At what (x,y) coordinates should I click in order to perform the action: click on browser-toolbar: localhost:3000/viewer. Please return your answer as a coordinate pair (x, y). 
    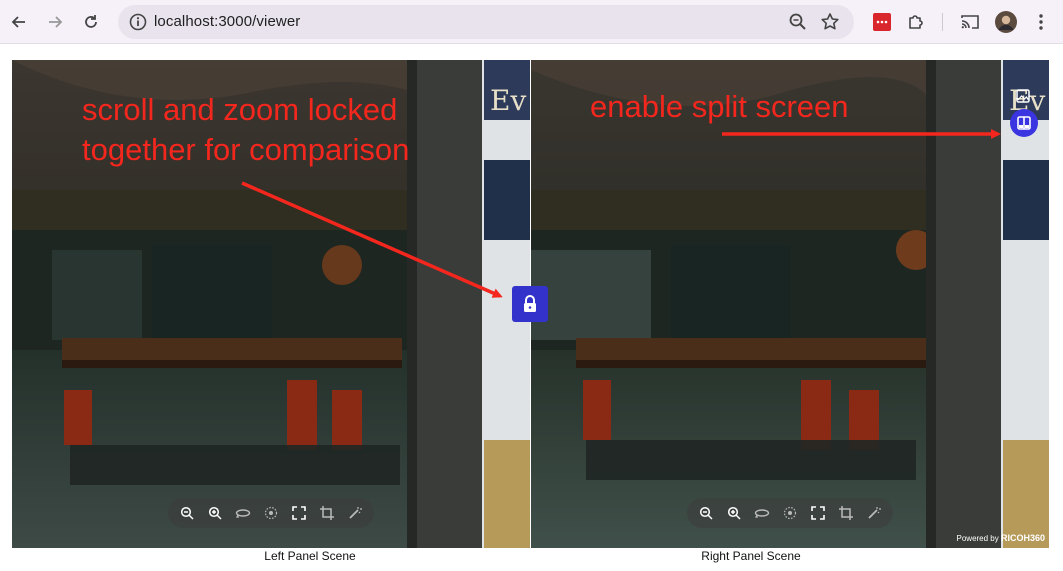
    Looking at the image, I should click on (531, 22).